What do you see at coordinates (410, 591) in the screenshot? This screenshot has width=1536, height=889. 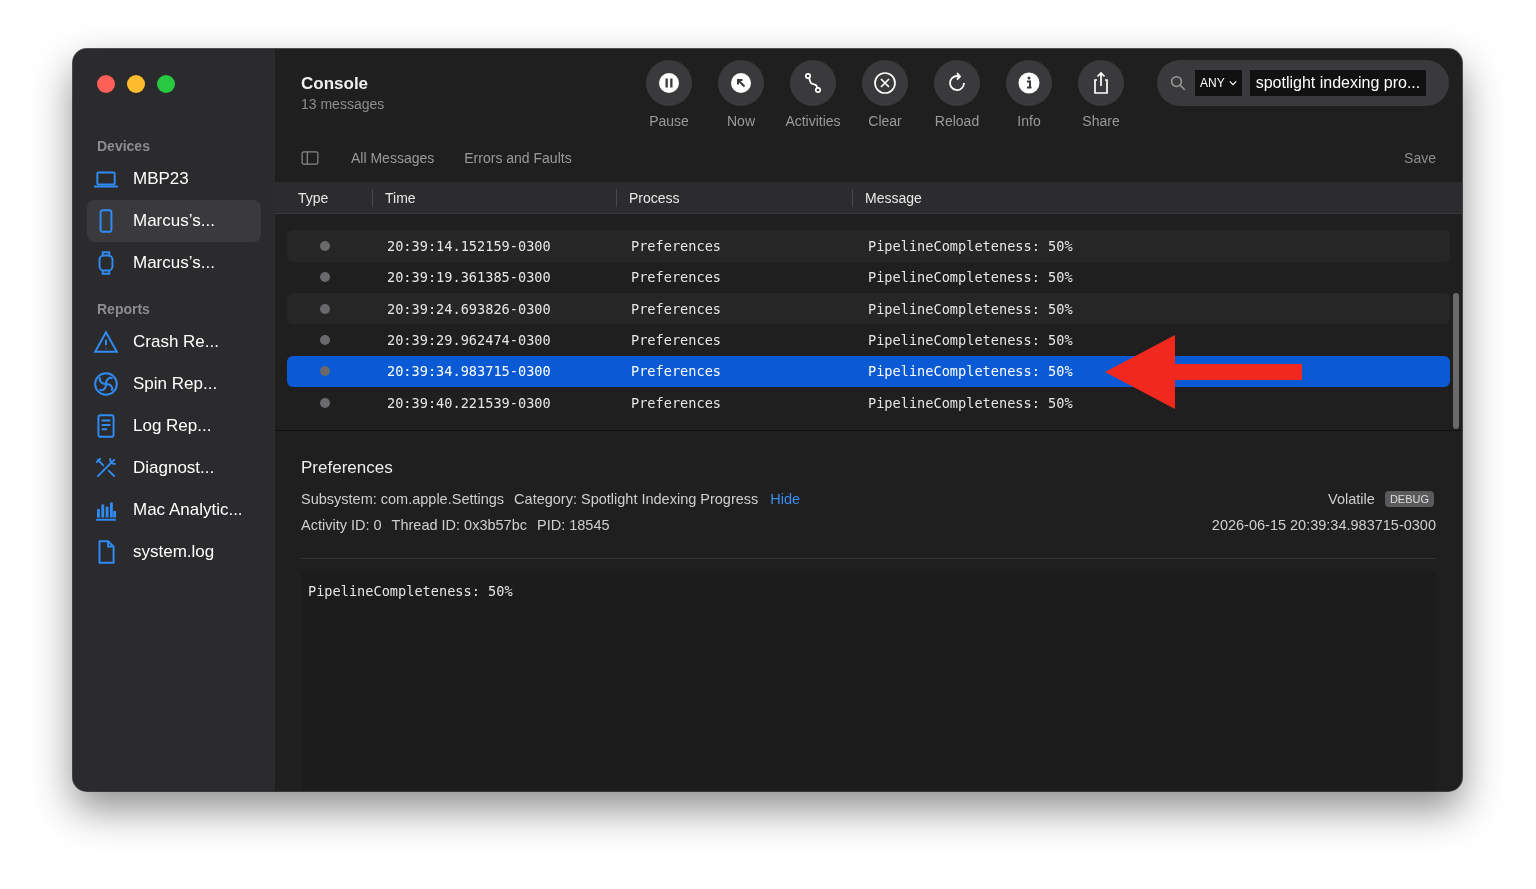 I see `message-text: PipelineCompleteness: 50%` at bounding box center [410, 591].